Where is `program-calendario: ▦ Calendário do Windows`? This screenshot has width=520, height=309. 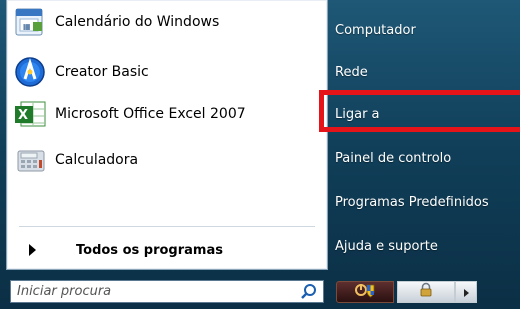 program-calendario: ▦ Calendário do Windows is located at coordinates (167, 22).